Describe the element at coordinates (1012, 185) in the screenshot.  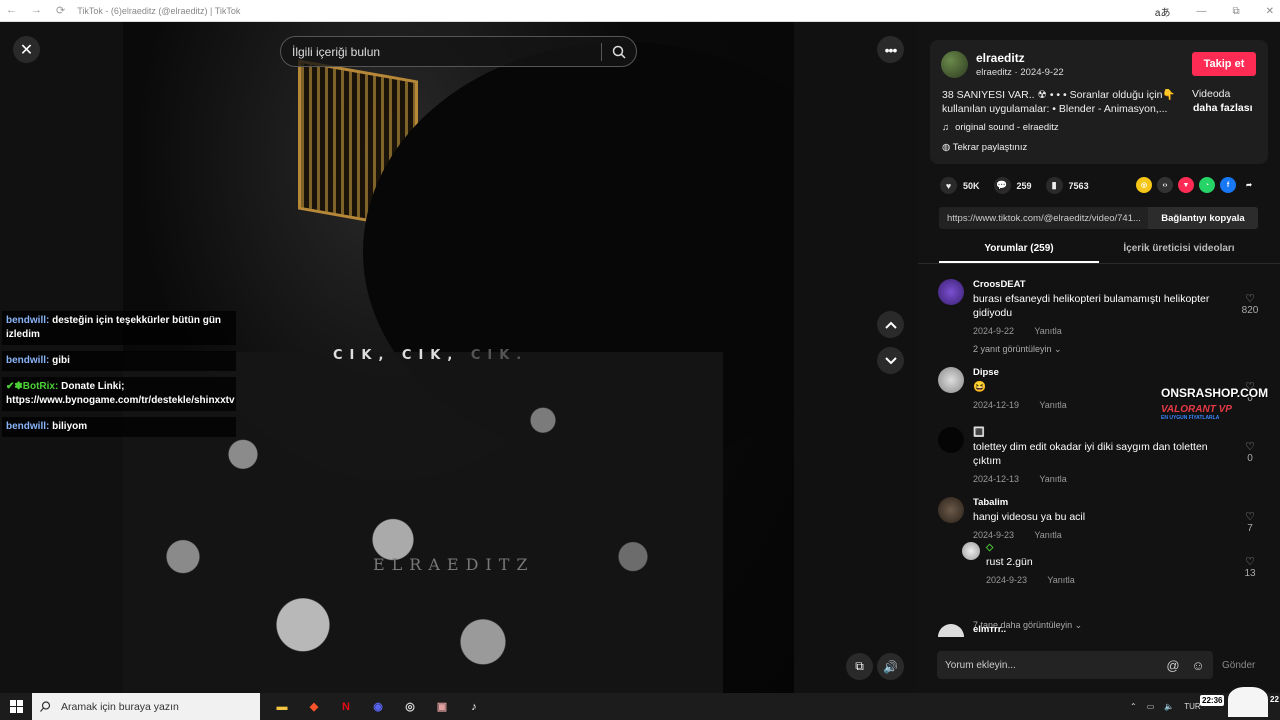
I see `comment-stat: 💬 259` at that location.